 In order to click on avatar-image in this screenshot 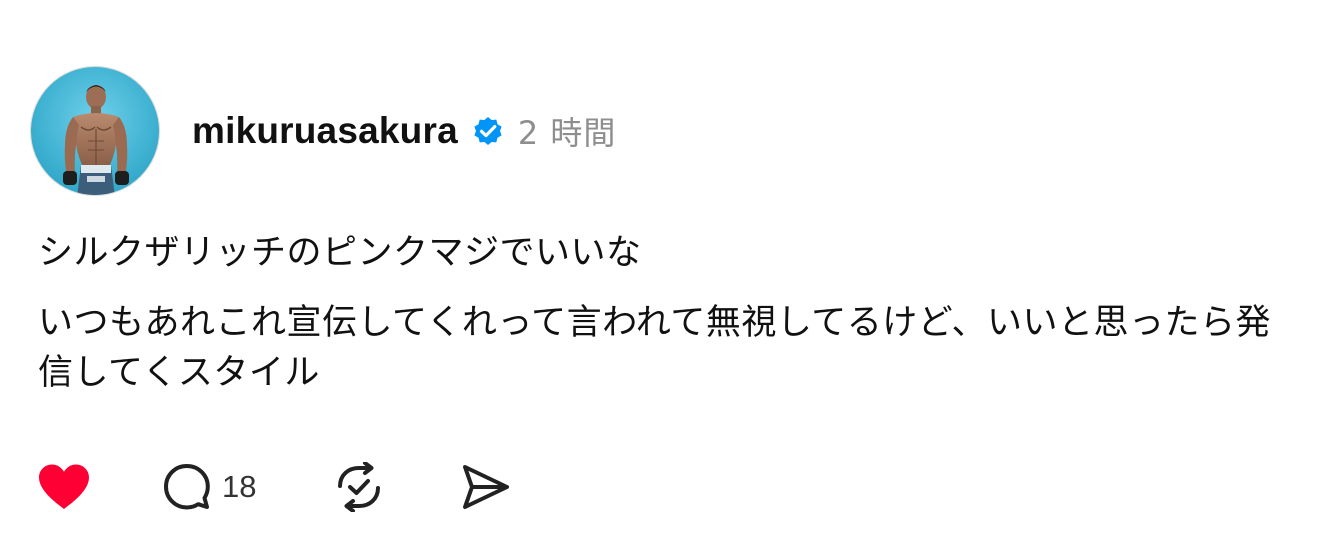, I will do `click(95, 131)`.